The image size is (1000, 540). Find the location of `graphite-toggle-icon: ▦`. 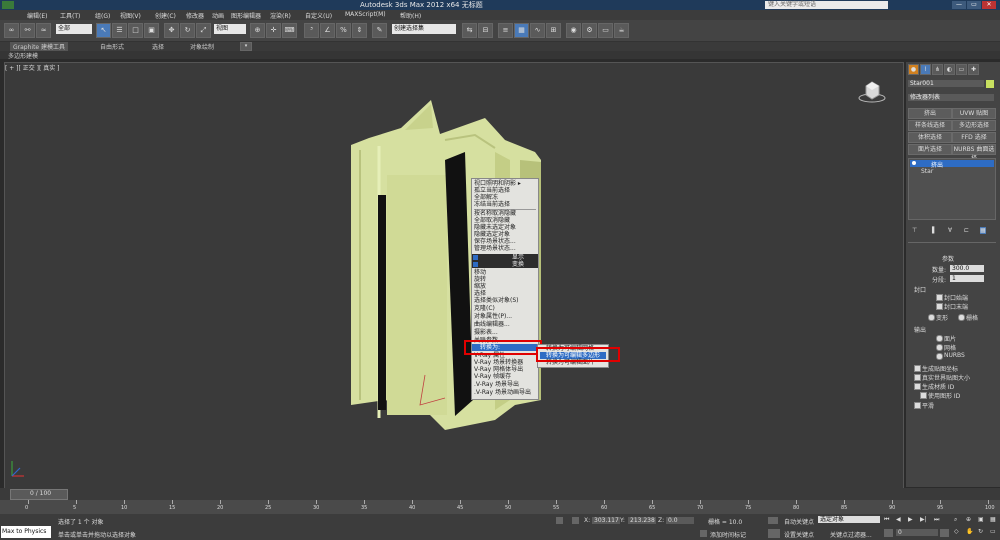

graphite-toggle-icon: ▦ is located at coordinates (521, 30).